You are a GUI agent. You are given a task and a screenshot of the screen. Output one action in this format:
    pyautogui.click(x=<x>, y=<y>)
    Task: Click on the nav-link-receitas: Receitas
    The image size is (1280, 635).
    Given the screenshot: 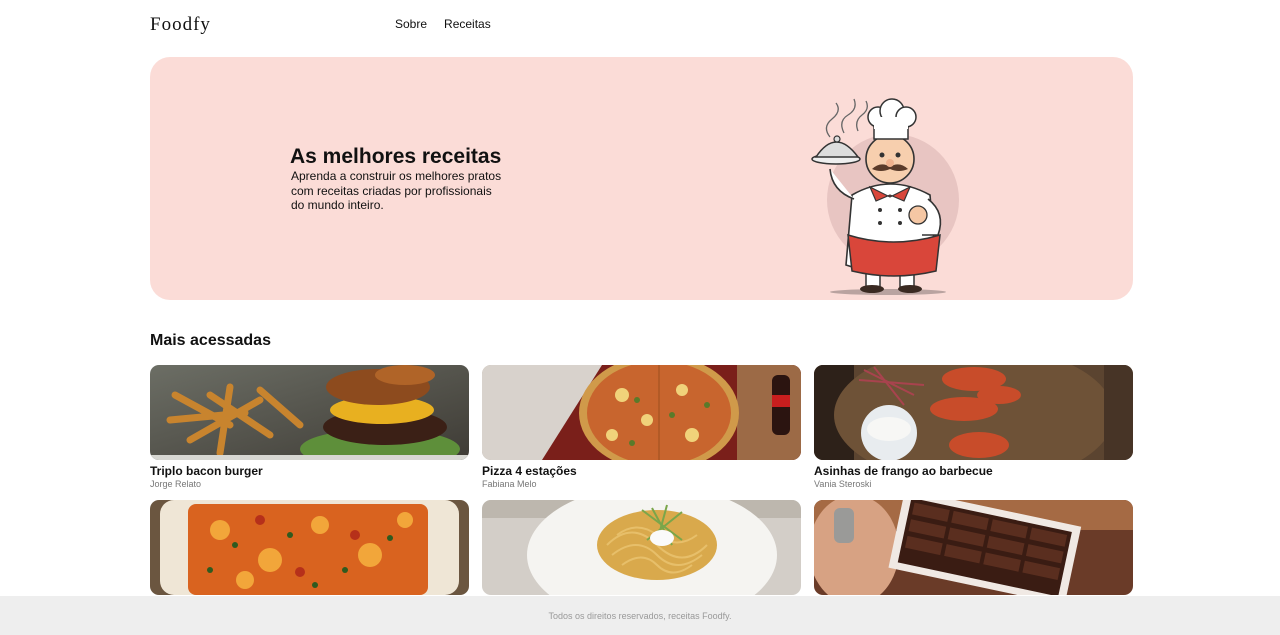 What is the action you would take?
    pyautogui.click(x=467, y=24)
    